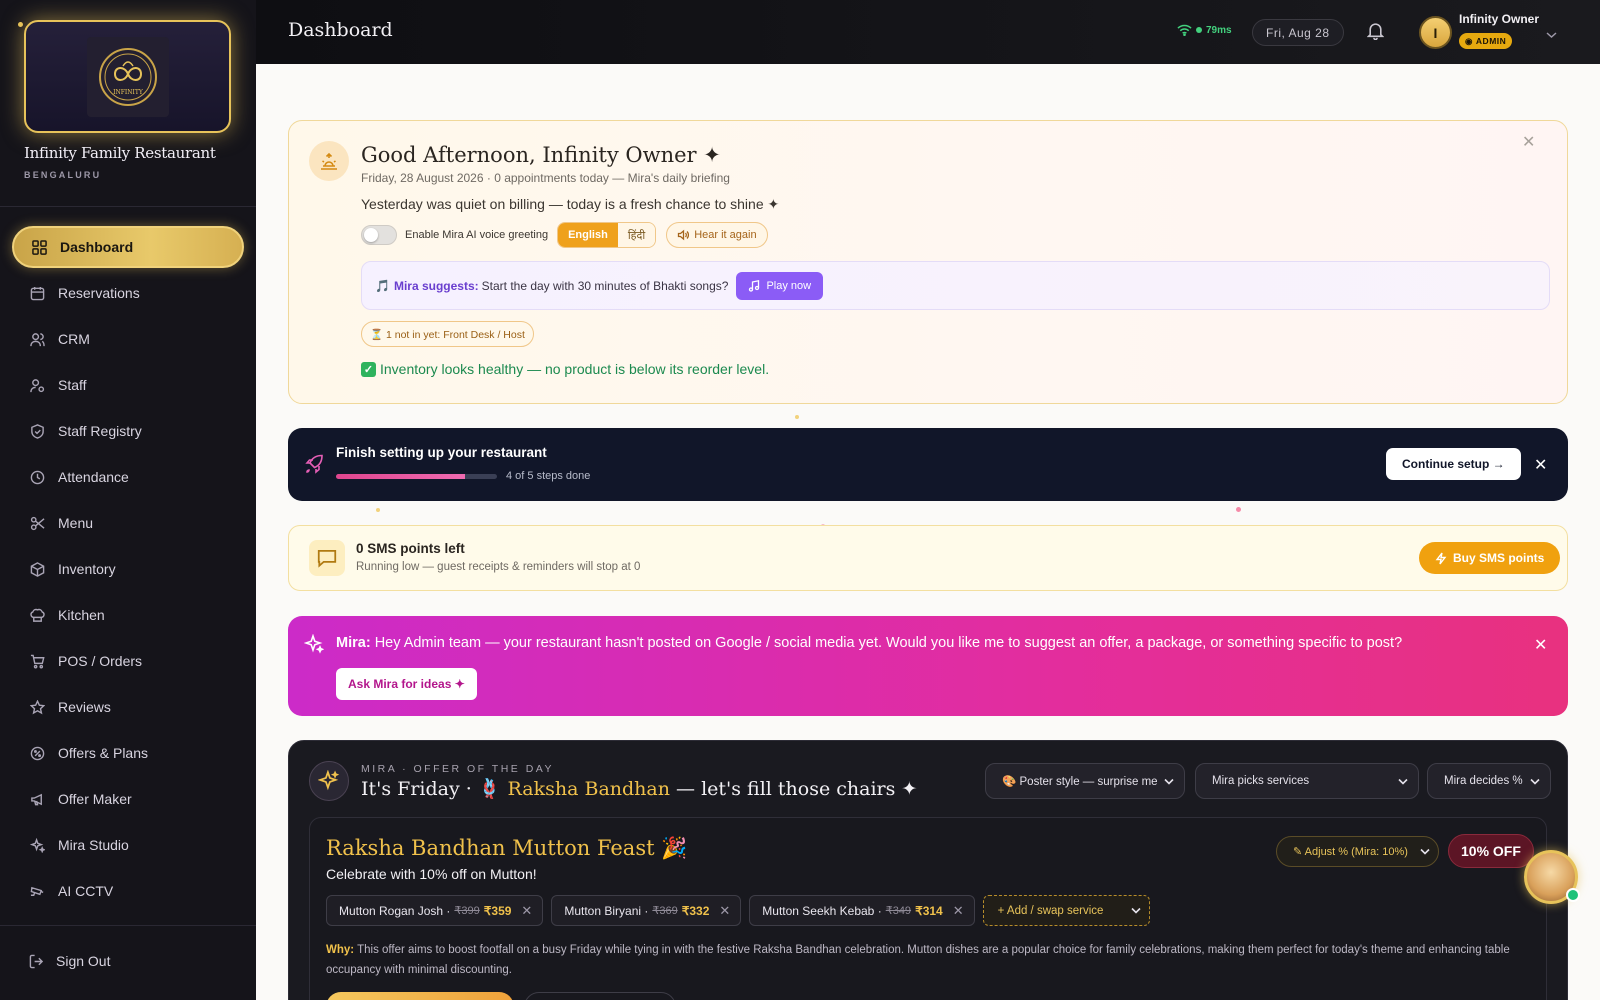 This screenshot has width=1600, height=1000. What do you see at coordinates (435, 910) in the screenshot?
I see `offer-item-chip: Mutton Rogan Josh · ₹399 ₹359 ✕` at bounding box center [435, 910].